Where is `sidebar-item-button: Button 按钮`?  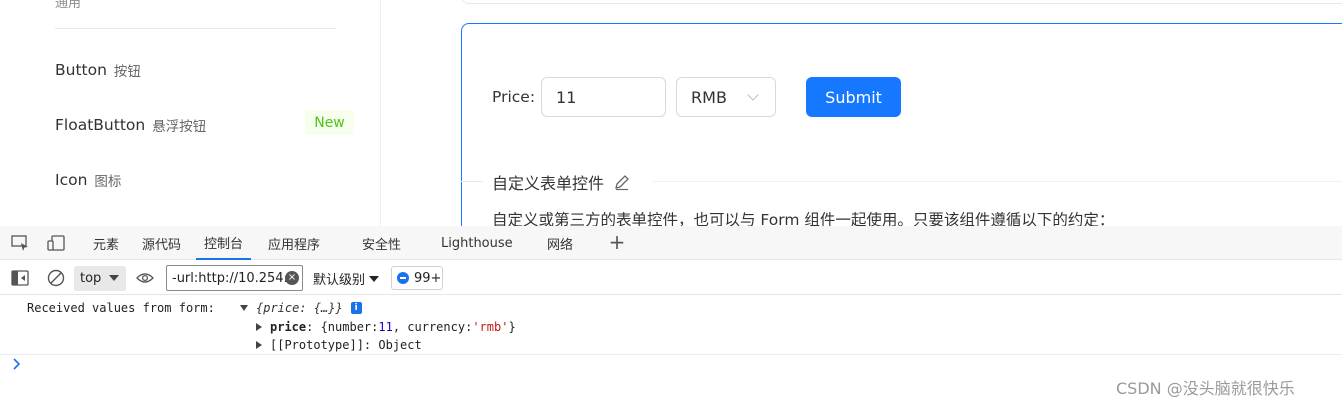 sidebar-item-button: Button 按钮 is located at coordinates (98, 70).